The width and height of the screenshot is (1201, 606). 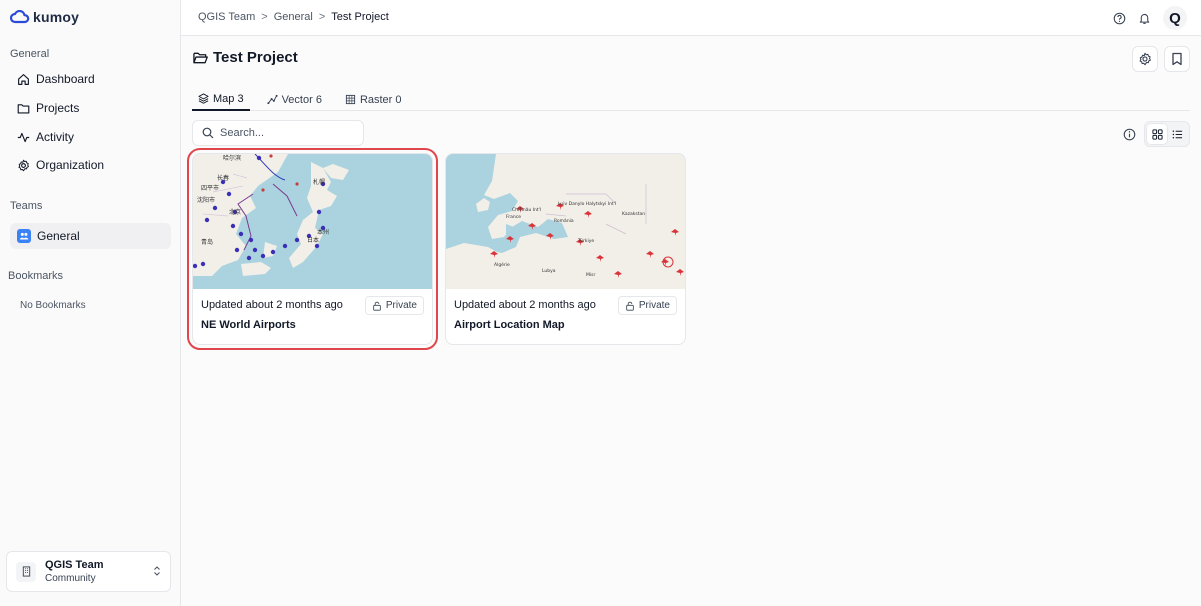 What do you see at coordinates (350, 99) in the screenshot?
I see `raster-icon` at bounding box center [350, 99].